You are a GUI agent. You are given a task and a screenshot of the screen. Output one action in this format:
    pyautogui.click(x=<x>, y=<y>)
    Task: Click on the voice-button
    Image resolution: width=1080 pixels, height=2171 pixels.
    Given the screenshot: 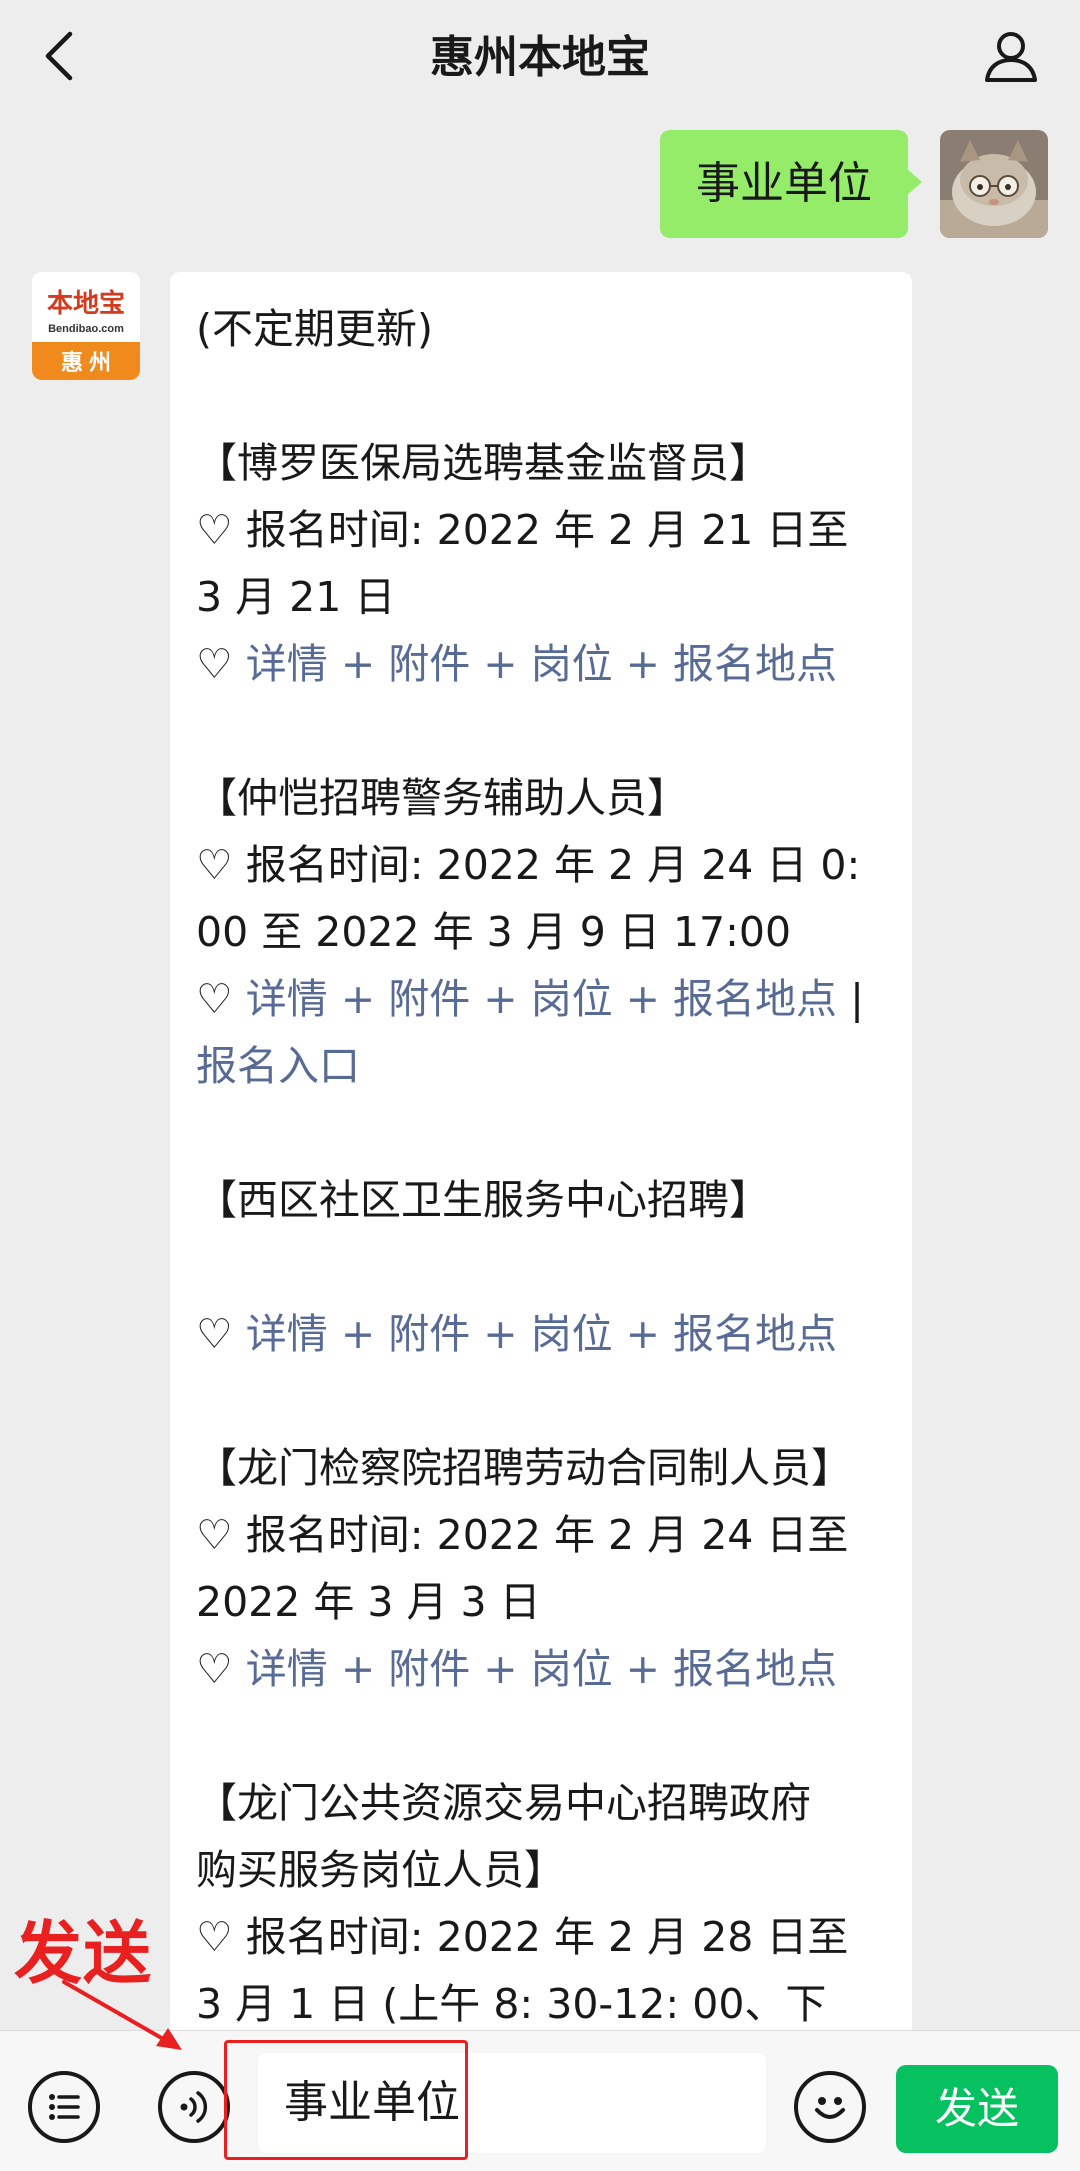 What is the action you would take?
    pyautogui.click(x=194, y=2107)
    